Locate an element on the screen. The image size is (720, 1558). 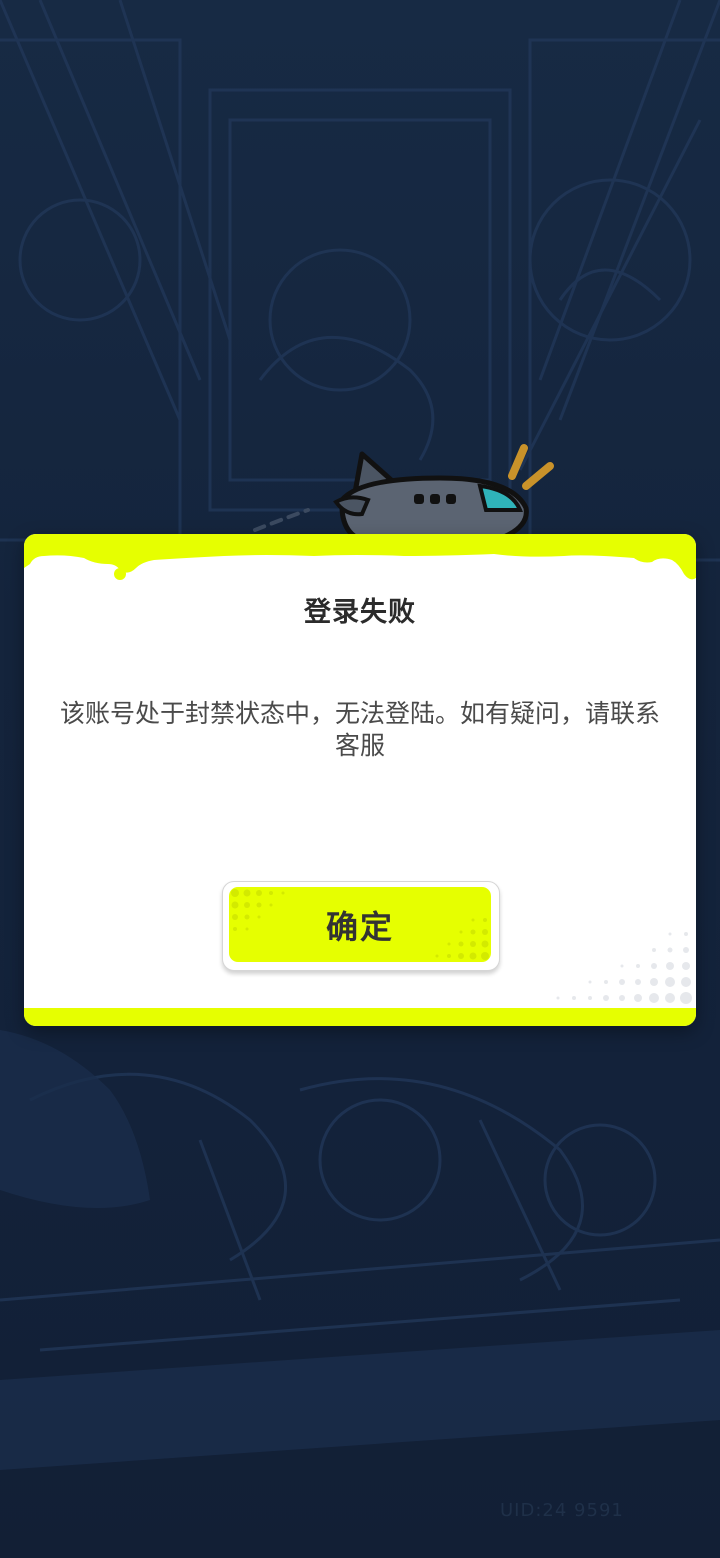
confirm-button: 确定 is located at coordinates (361, 926).